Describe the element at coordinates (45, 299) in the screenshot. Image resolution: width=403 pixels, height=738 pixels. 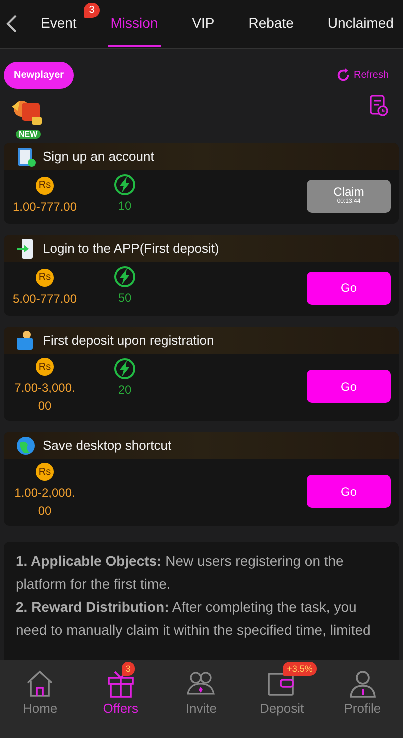
I see `reward-amount: 5.00-777.00` at that location.